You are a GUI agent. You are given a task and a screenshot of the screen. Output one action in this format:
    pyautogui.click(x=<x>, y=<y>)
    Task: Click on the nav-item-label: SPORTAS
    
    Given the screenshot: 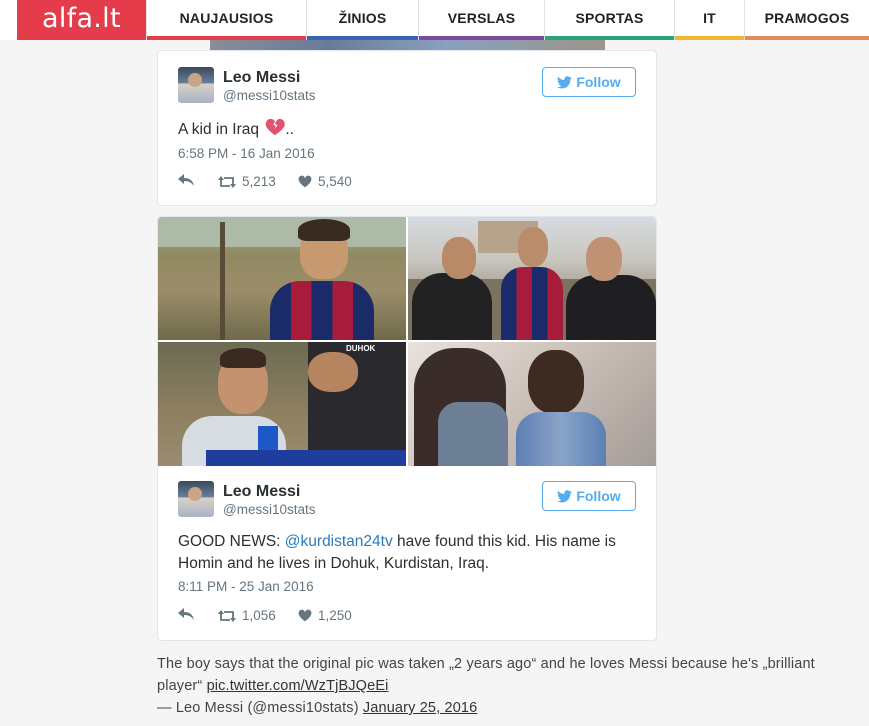 What is the action you would take?
    pyautogui.click(x=609, y=18)
    